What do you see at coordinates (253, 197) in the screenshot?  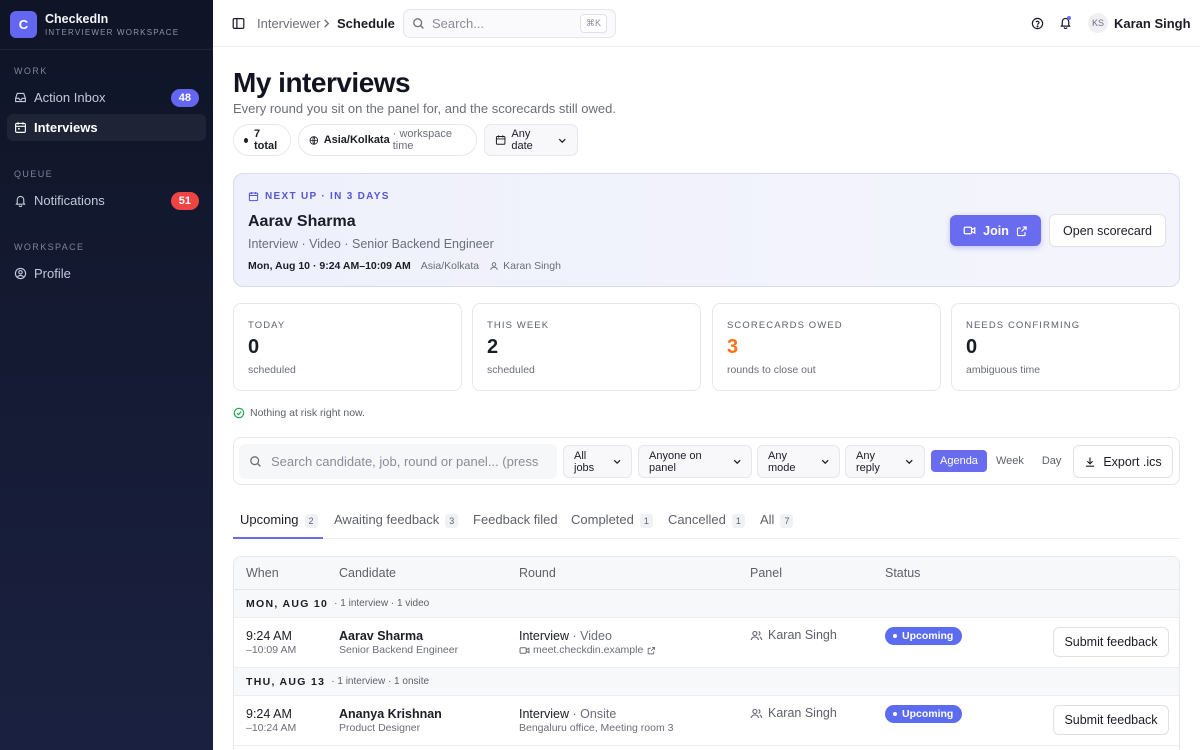 I see `calendar-icon` at bounding box center [253, 197].